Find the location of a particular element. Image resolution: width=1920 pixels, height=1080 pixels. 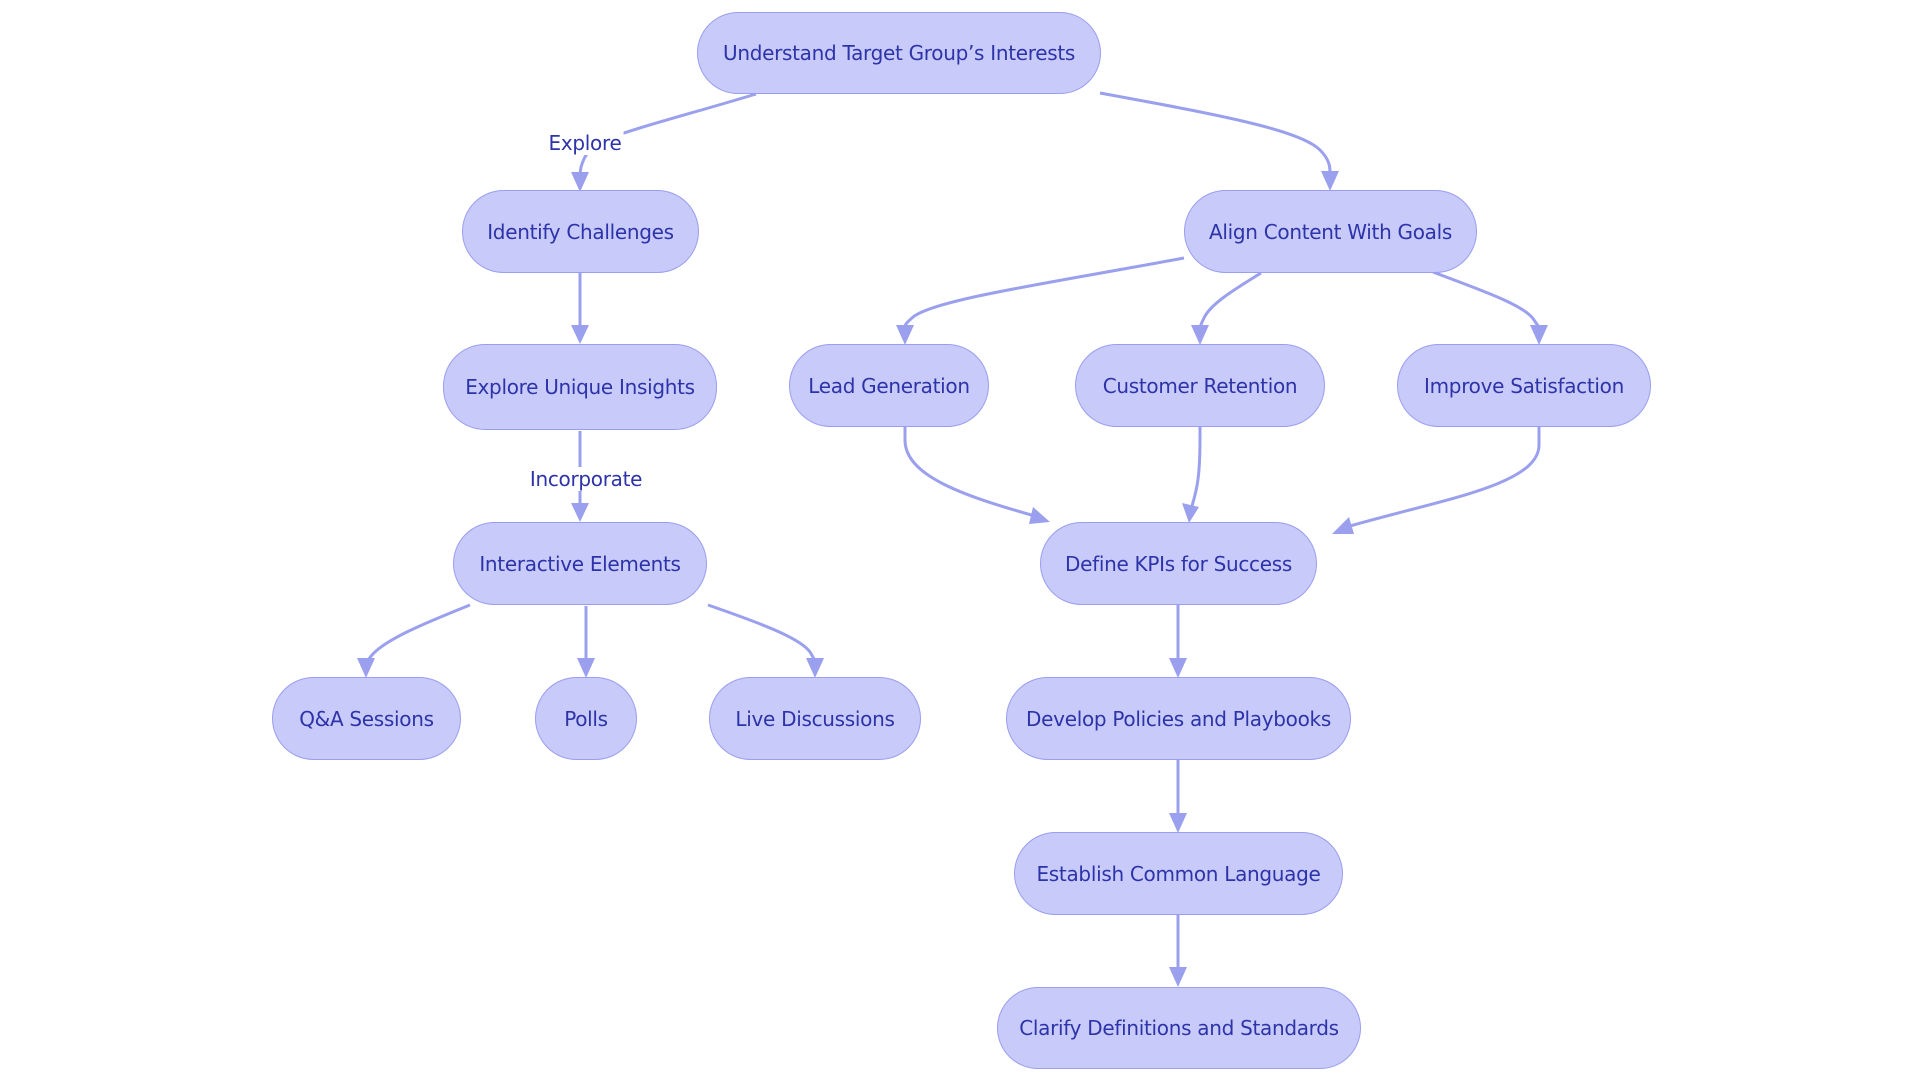

arrowhead-interactive-to-live is located at coordinates (815, 668).